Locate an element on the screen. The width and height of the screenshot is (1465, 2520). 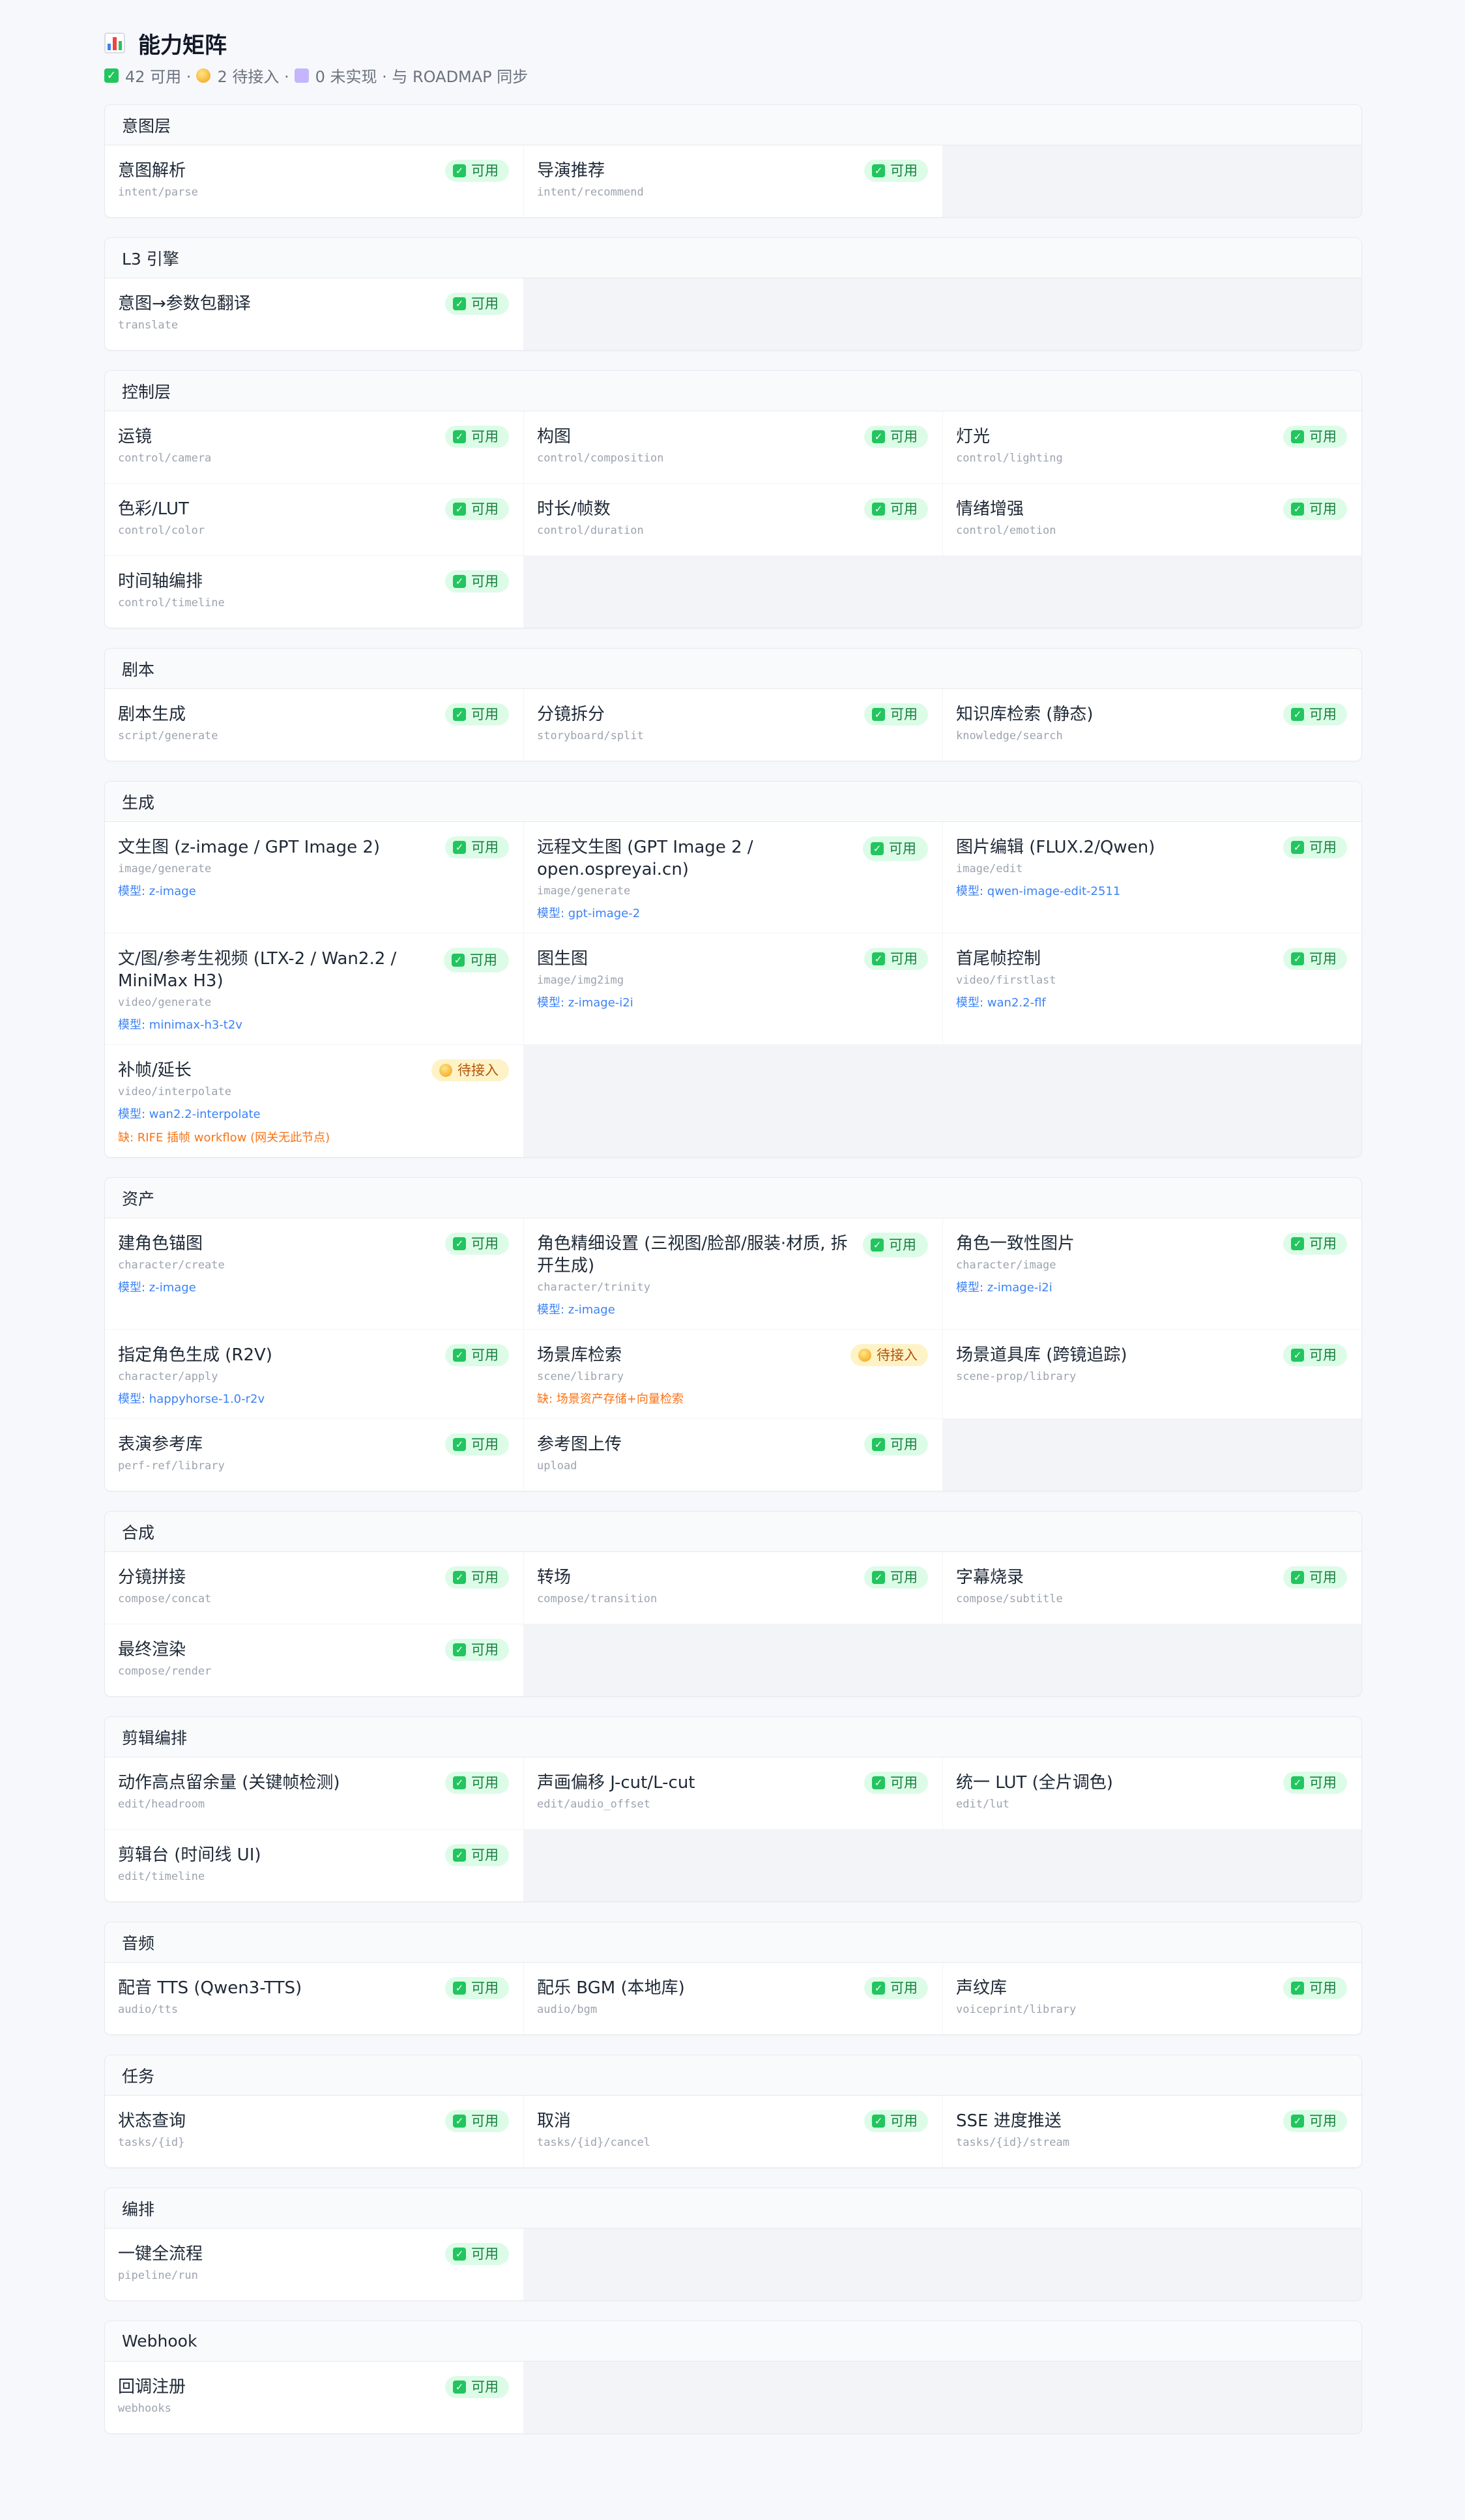
card-header: 灯光 ✓ 可用 is located at coordinates (1151, 437).